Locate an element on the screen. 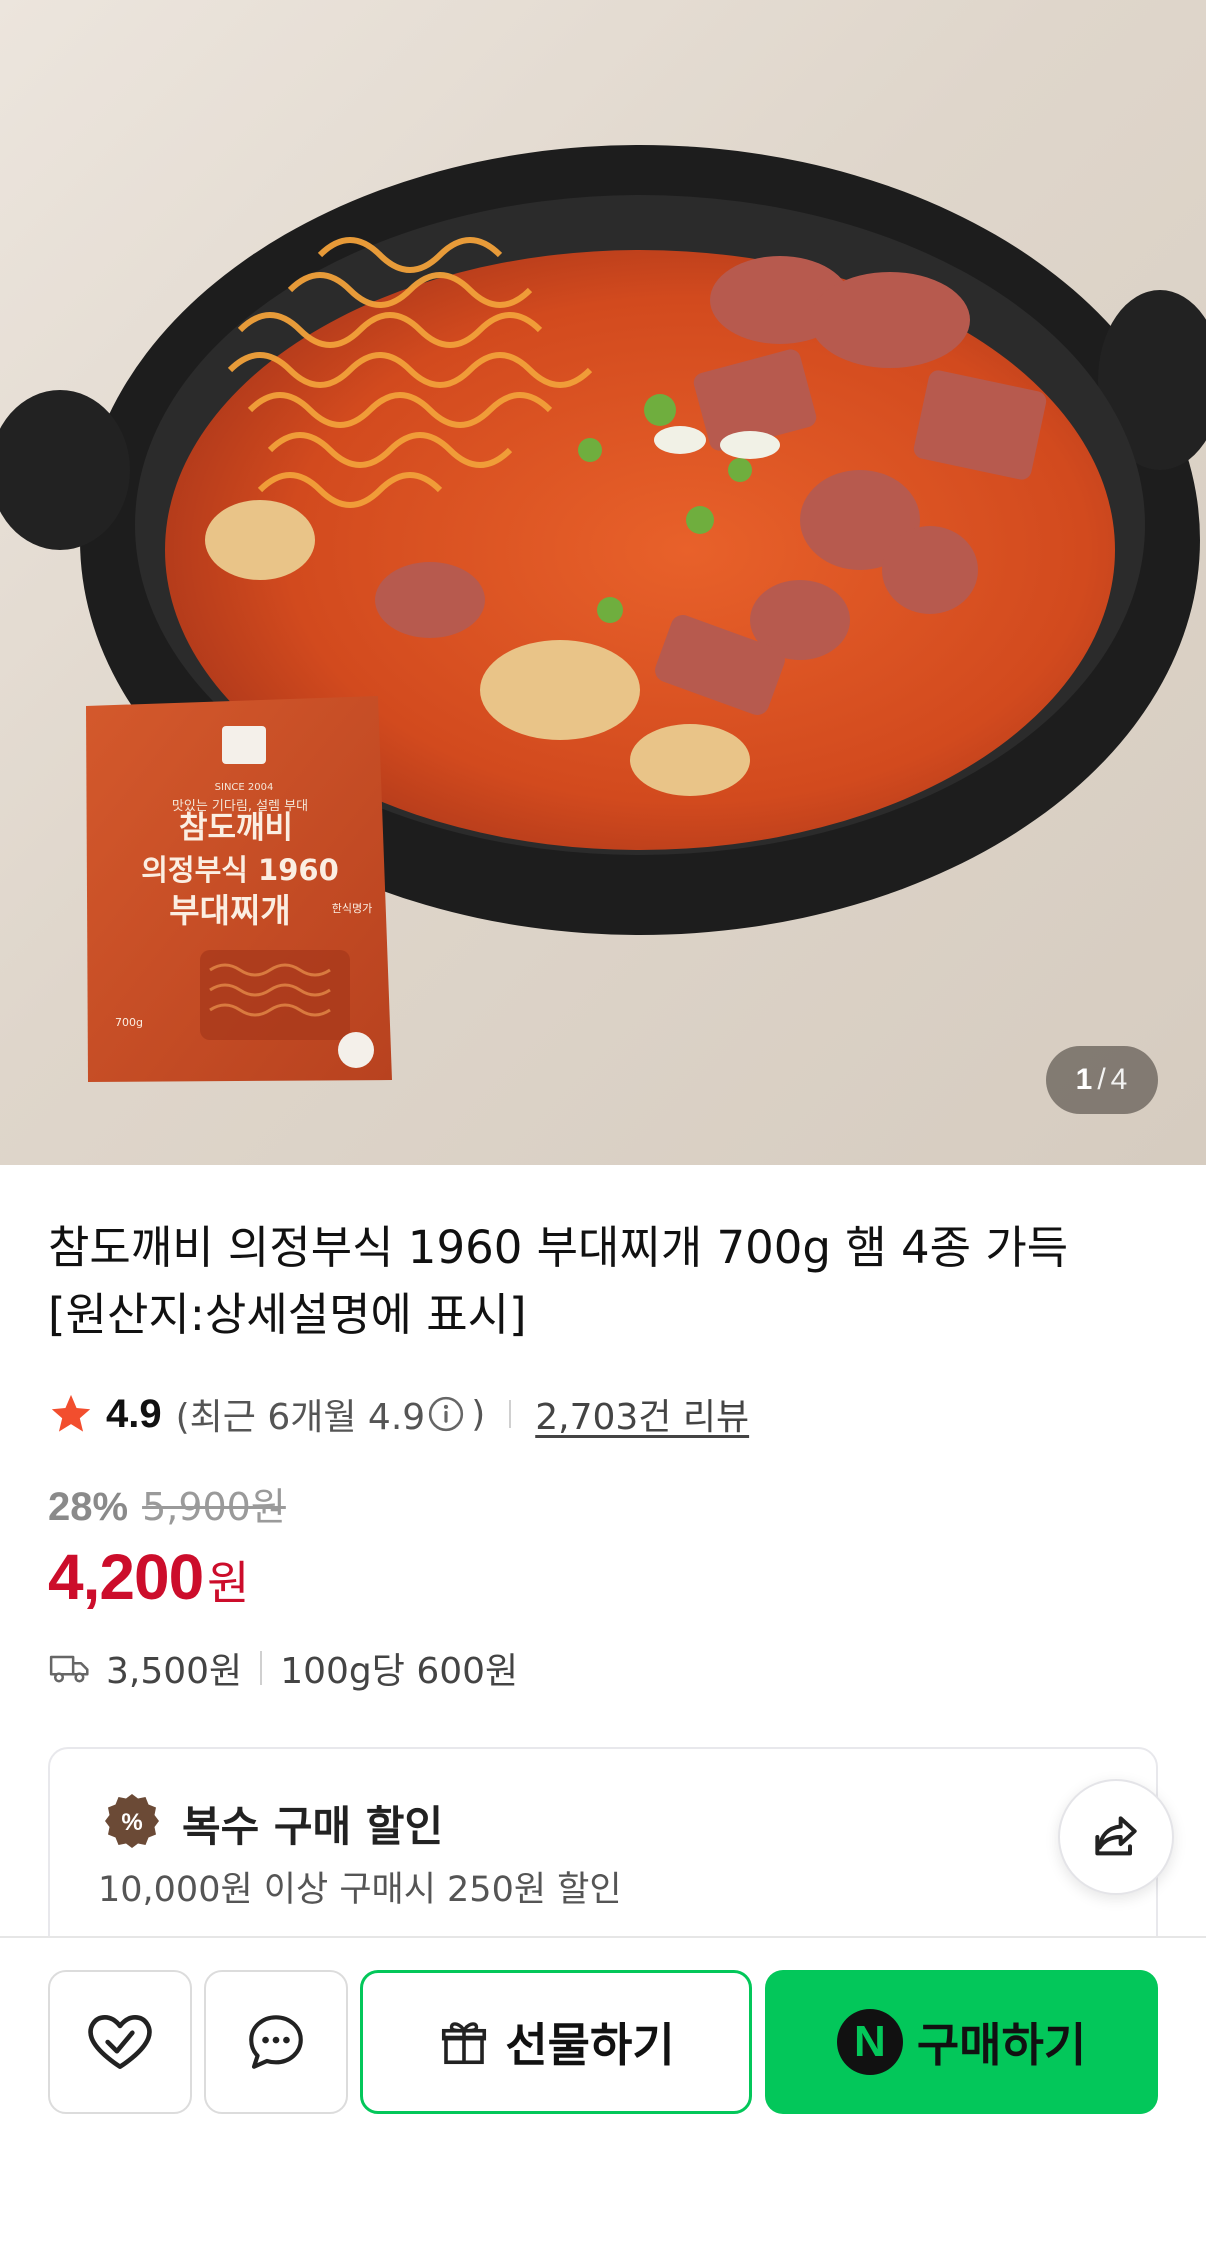  image-page-counter: 1 / 4 is located at coordinates (1102, 1080).